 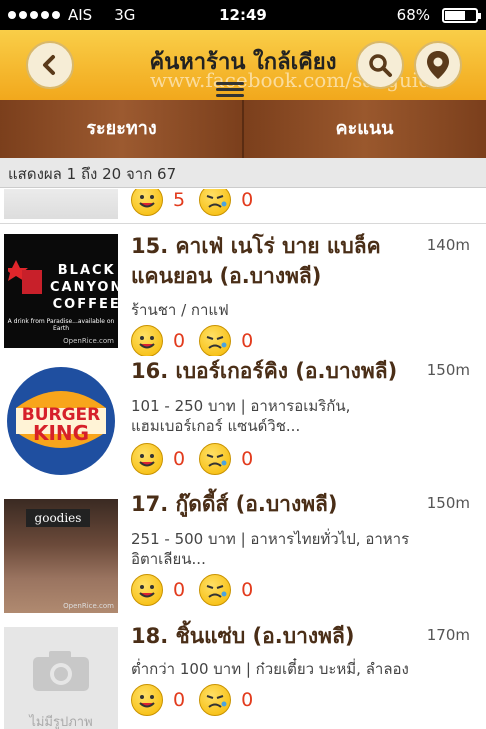 What do you see at coordinates (61, 722) in the screenshot?
I see `no-image-label: ไม่มีรูปภาพ` at bounding box center [61, 722].